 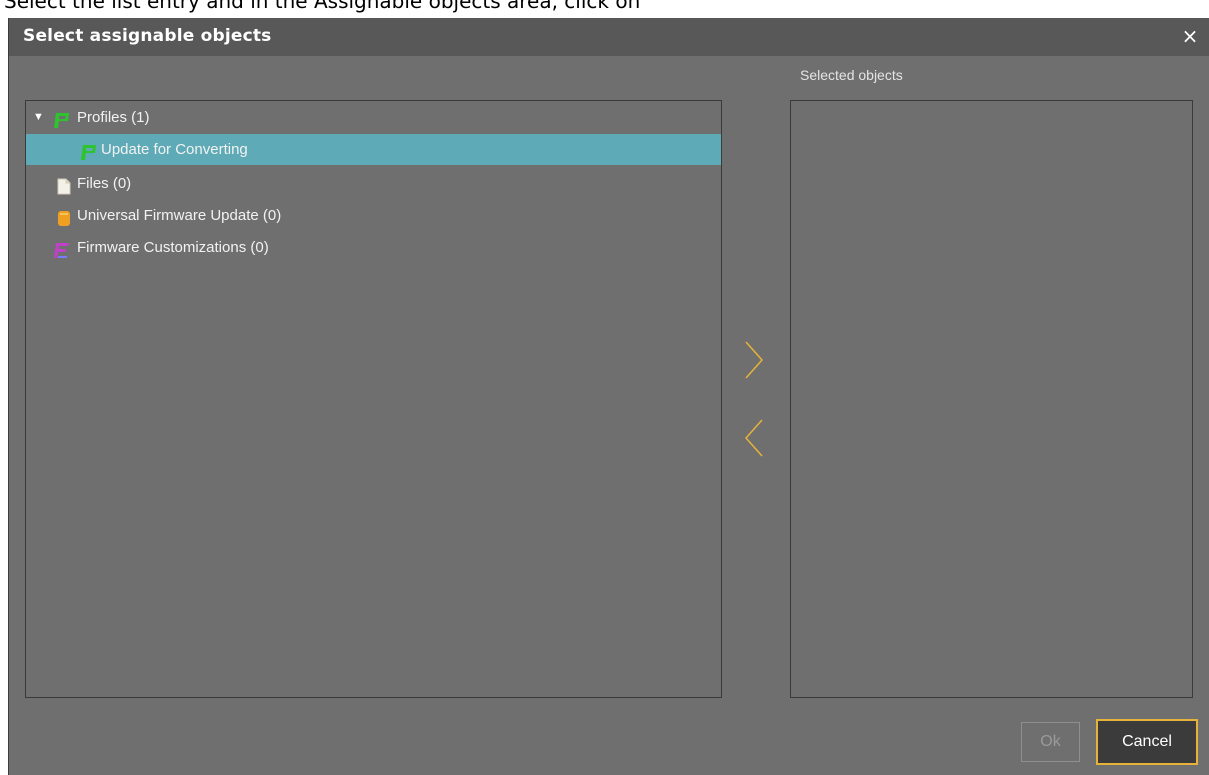 What do you see at coordinates (147, 36) in the screenshot?
I see `dialog-title: Select assignable objects` at bounding box center [147, 36].